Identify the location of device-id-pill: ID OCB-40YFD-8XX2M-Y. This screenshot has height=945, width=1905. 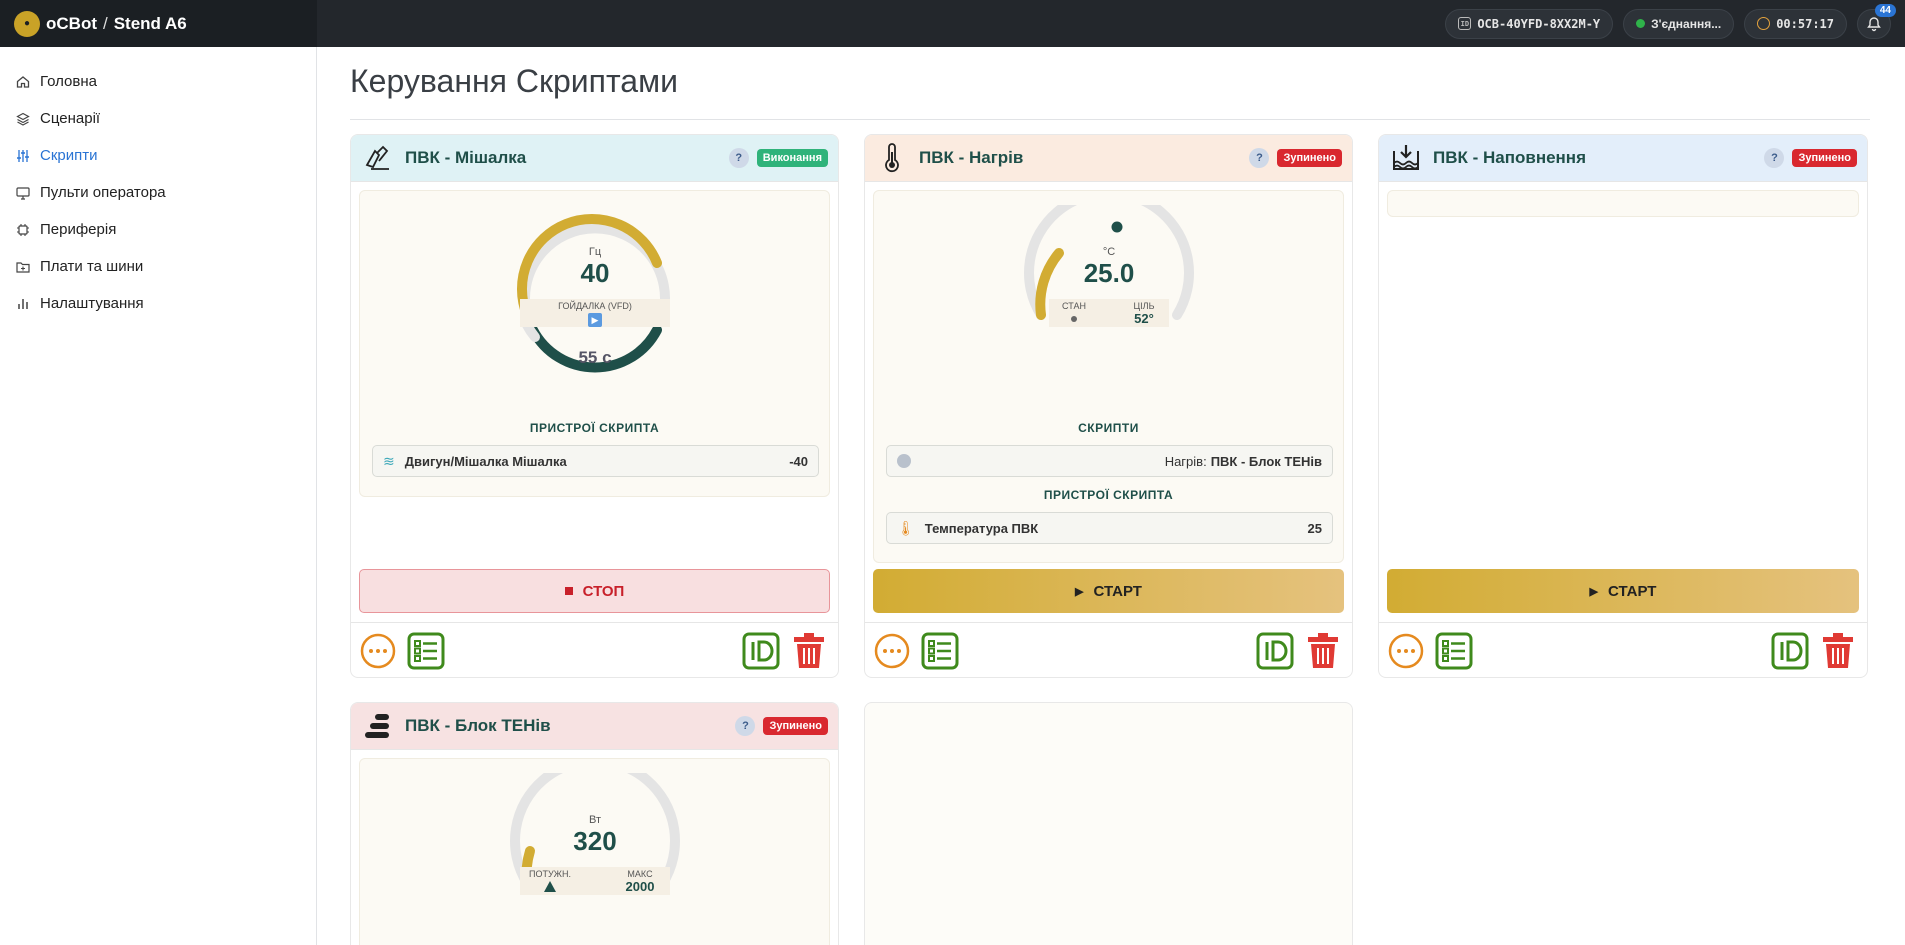
(1529, 23).